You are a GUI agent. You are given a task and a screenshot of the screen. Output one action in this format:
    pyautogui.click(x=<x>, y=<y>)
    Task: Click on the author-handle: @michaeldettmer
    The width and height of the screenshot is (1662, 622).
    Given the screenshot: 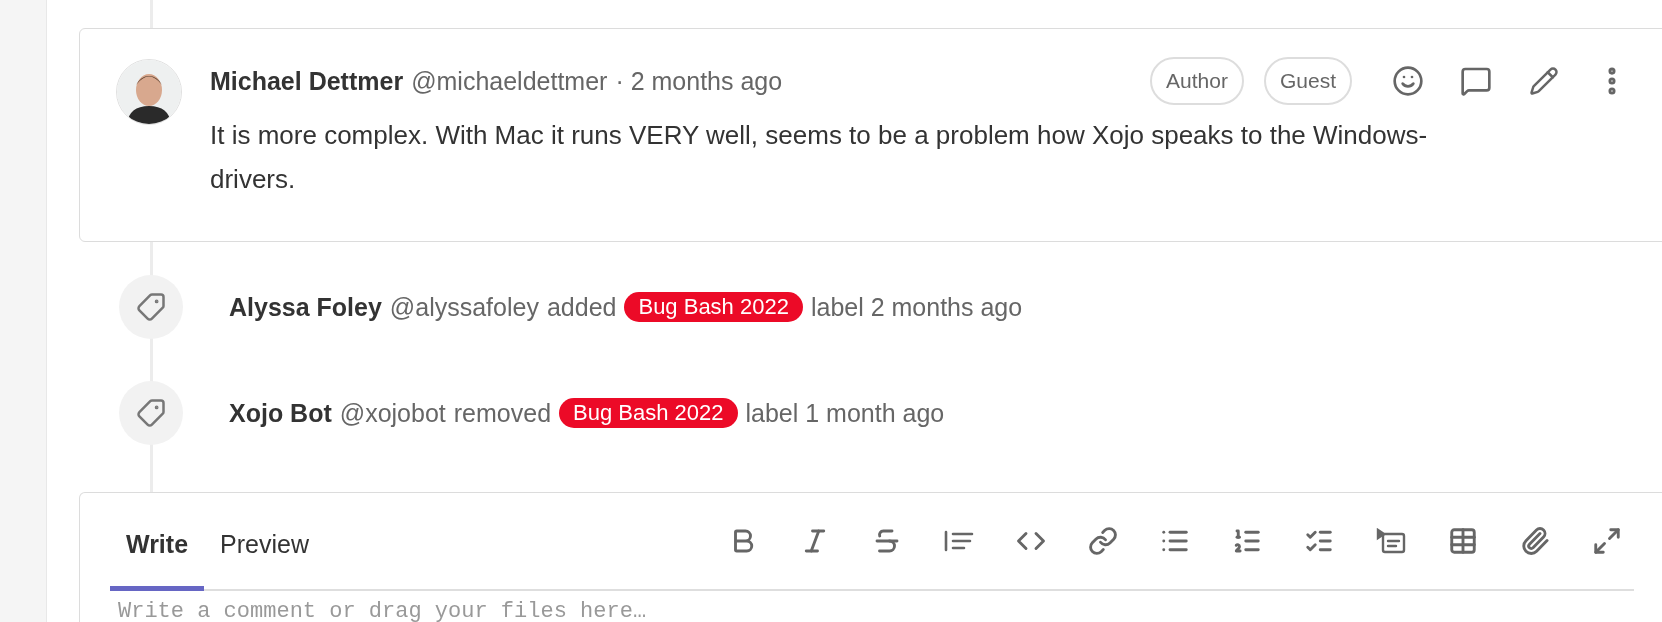 What is the action you would take?
    pyautogui.click(x=509, y=81)
    